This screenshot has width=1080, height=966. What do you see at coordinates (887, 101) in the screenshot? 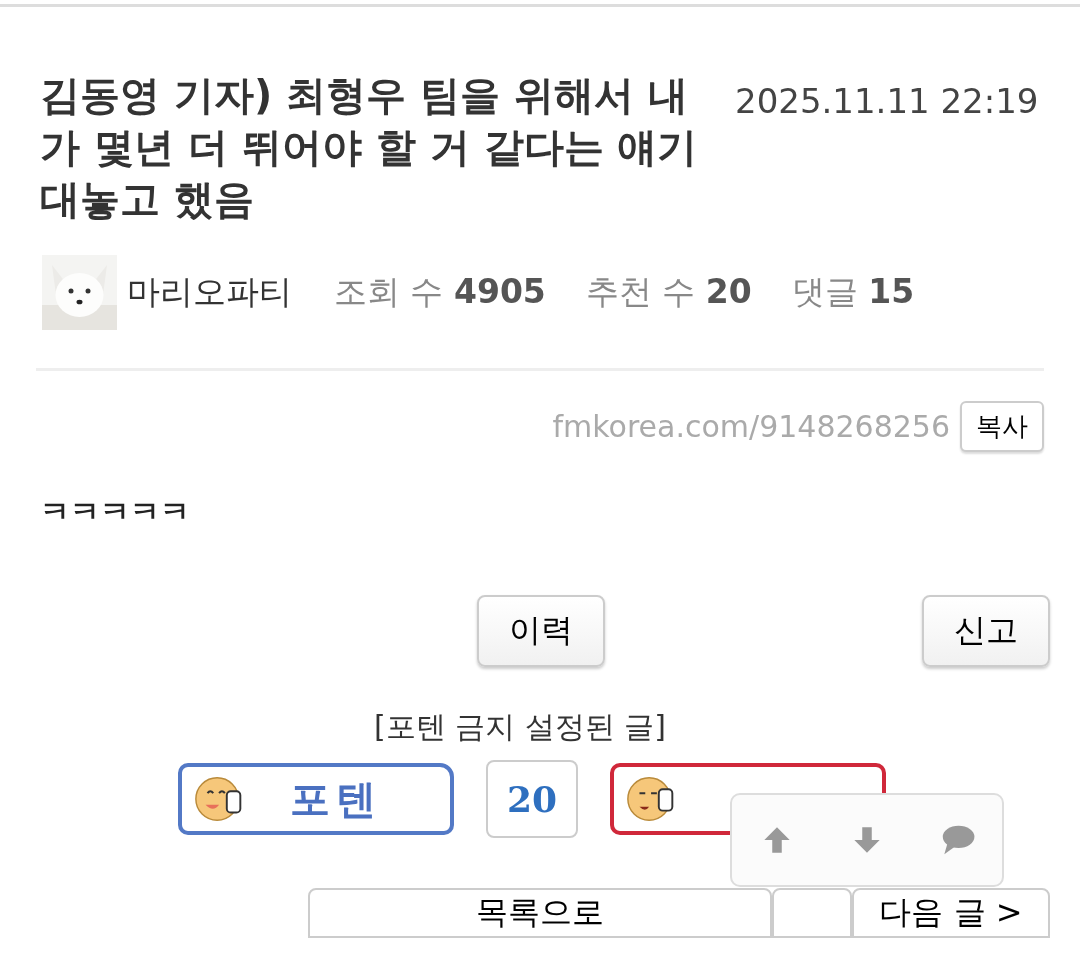
I see `post-date: 2025.11.11 22:19` at bounding box center [887, 101].